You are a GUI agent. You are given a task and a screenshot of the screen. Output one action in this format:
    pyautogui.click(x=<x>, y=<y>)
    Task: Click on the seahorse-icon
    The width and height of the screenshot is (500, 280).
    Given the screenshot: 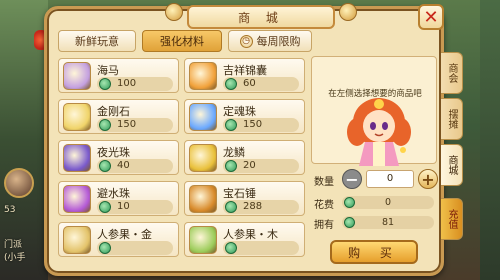 What is the action you would take?
    pyautogui.click(x=77, y=76)
    